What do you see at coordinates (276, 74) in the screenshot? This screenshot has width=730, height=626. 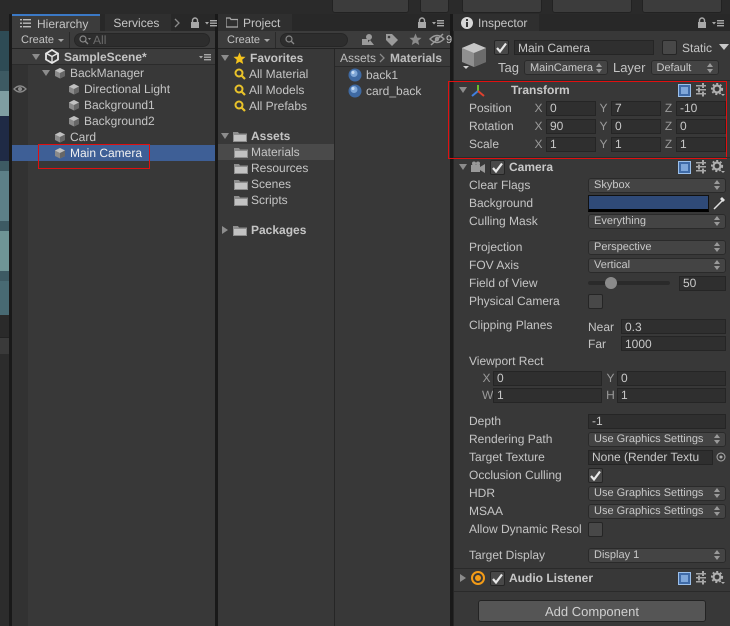 I see `tree-item: All Material` at bounding box center [276, 74].